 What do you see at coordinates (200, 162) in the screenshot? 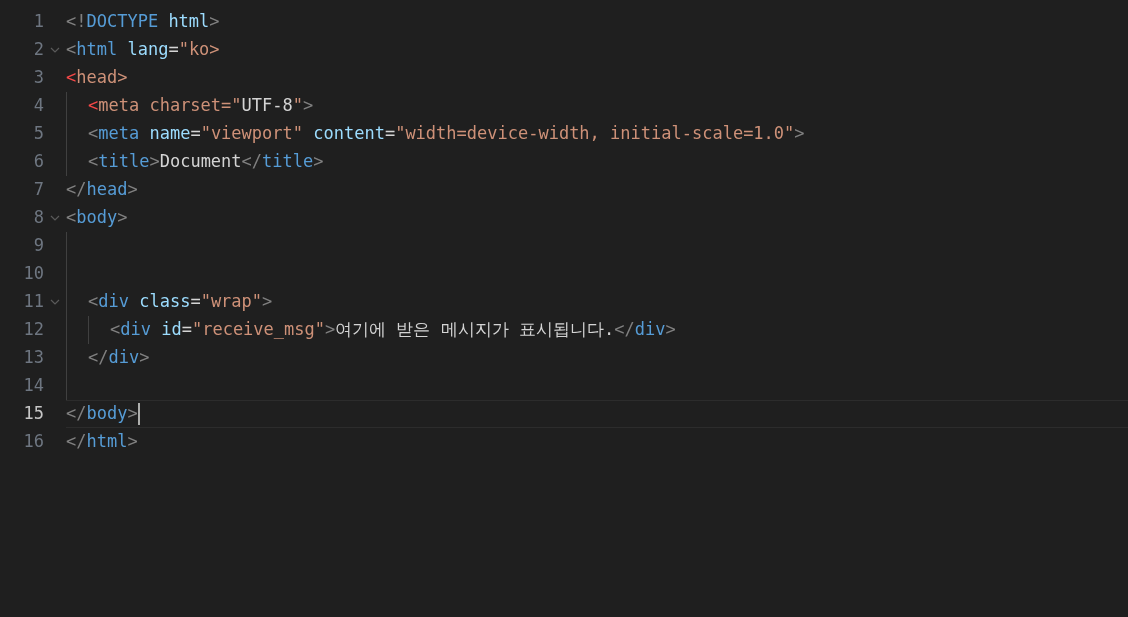
I see `code-text: Document` at bounding box center [200, 162].